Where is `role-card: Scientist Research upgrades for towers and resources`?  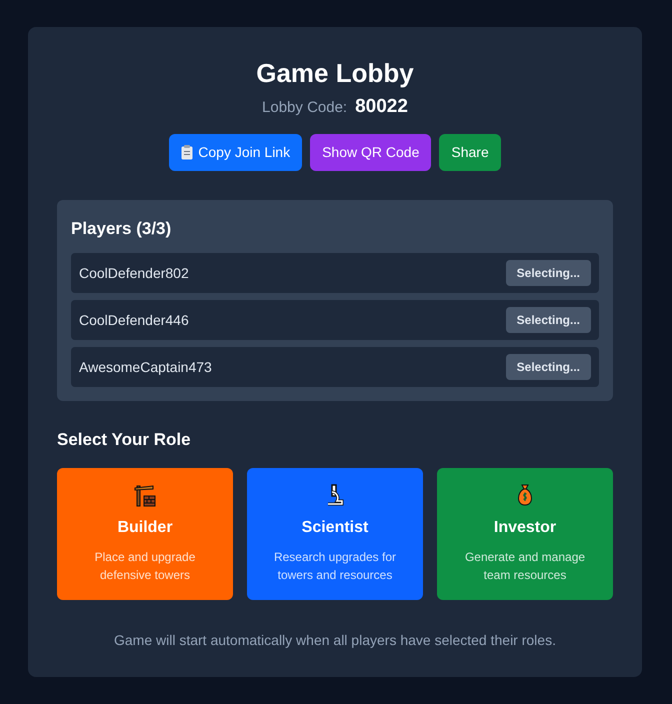 role-card: Scientist Research upgrades for towers and resources is located at coordinates (335, 534).